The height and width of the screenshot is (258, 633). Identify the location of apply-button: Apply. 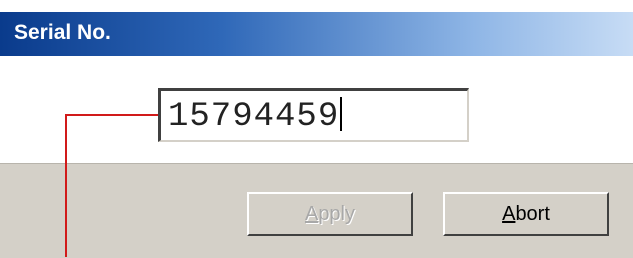
(330, 214).